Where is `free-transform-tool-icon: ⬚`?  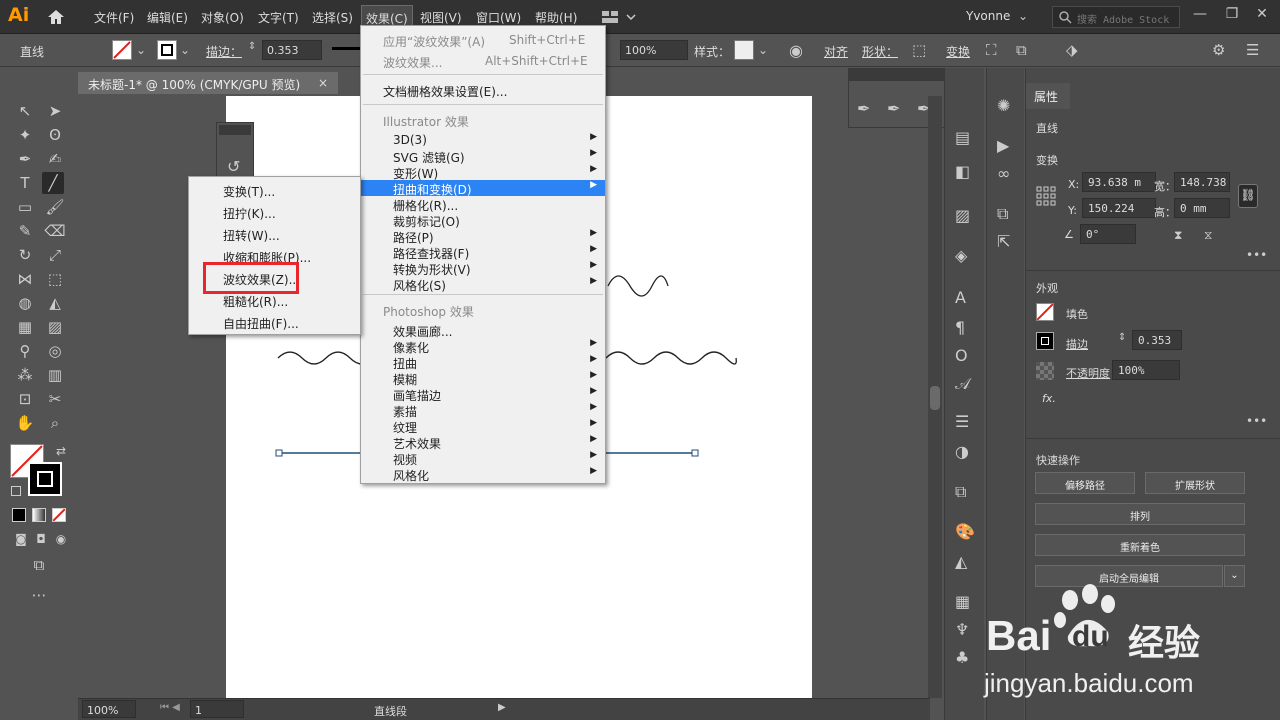 free-transform-tool-icon: ⬚ is located at coordinates (55, 279).